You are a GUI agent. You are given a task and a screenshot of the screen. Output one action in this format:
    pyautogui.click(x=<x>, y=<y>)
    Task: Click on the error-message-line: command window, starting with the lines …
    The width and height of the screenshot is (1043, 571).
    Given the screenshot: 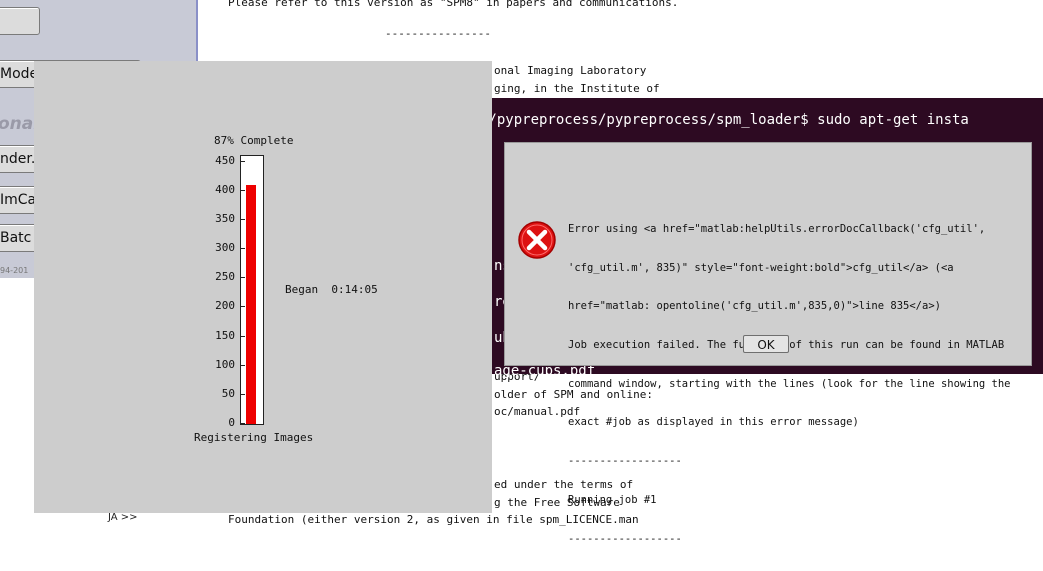 What is the action you would take?
    pyautogui.click(x=789, y=383)
    